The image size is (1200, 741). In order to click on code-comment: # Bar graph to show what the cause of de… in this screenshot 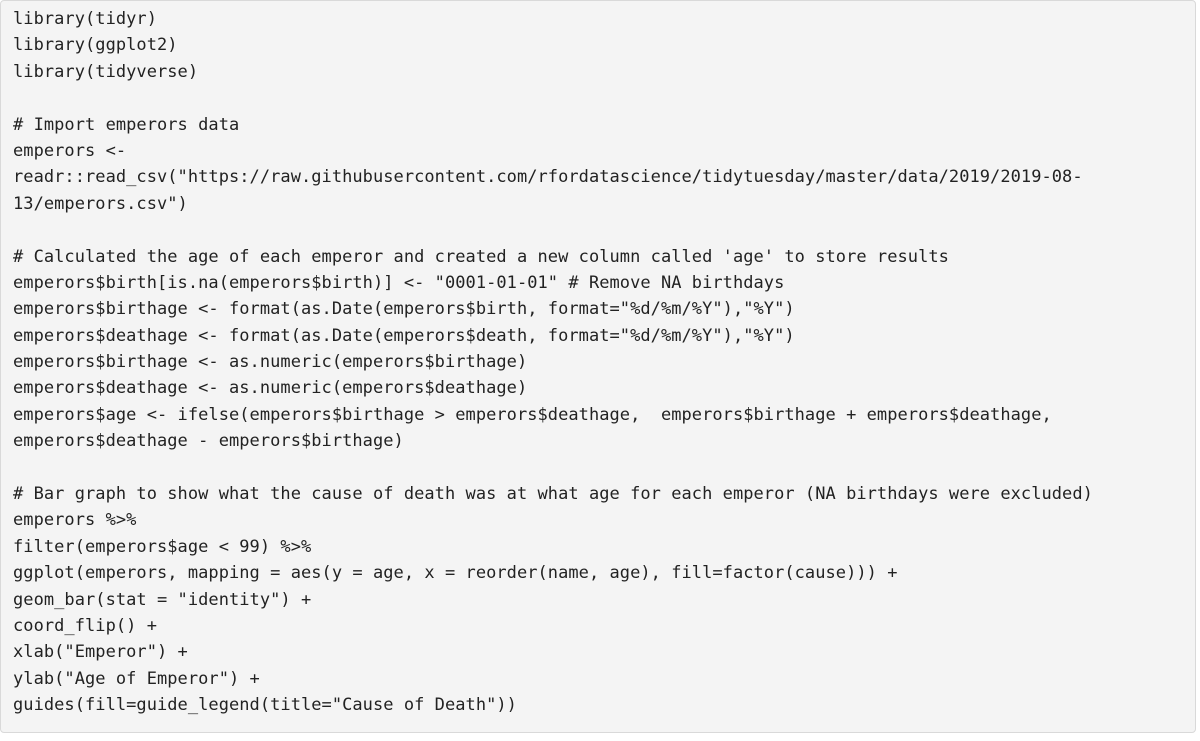, I will do `click(553, 494)`.